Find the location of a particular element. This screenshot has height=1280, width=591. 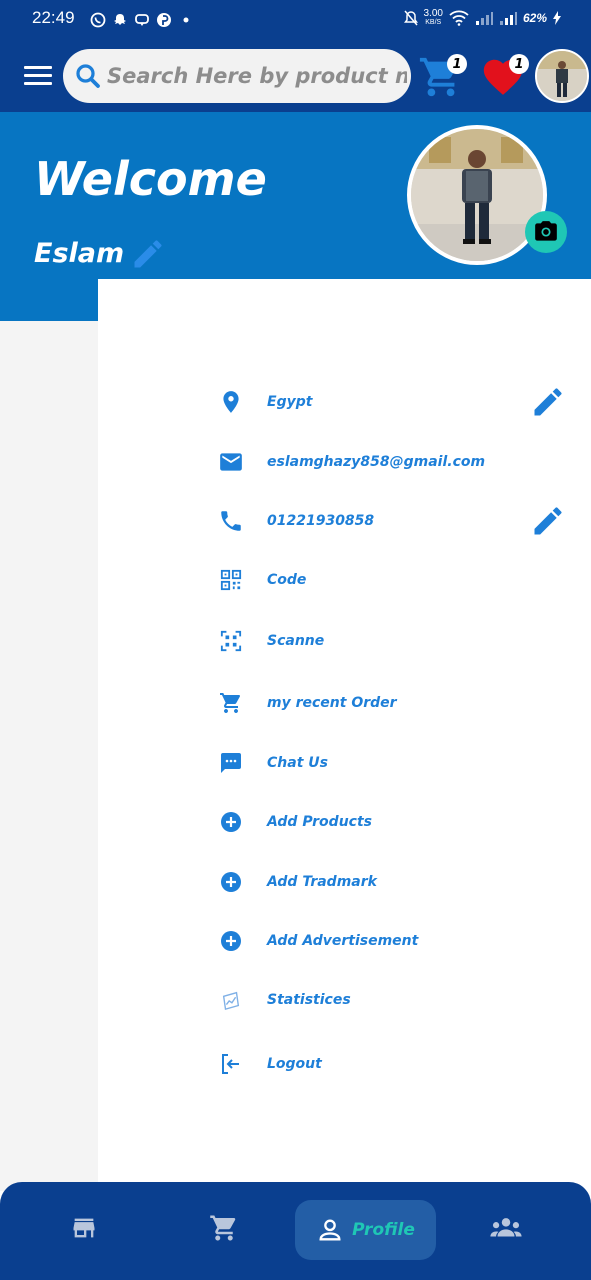

cart-count-badge: 1 is located at coordinates (457, 64).